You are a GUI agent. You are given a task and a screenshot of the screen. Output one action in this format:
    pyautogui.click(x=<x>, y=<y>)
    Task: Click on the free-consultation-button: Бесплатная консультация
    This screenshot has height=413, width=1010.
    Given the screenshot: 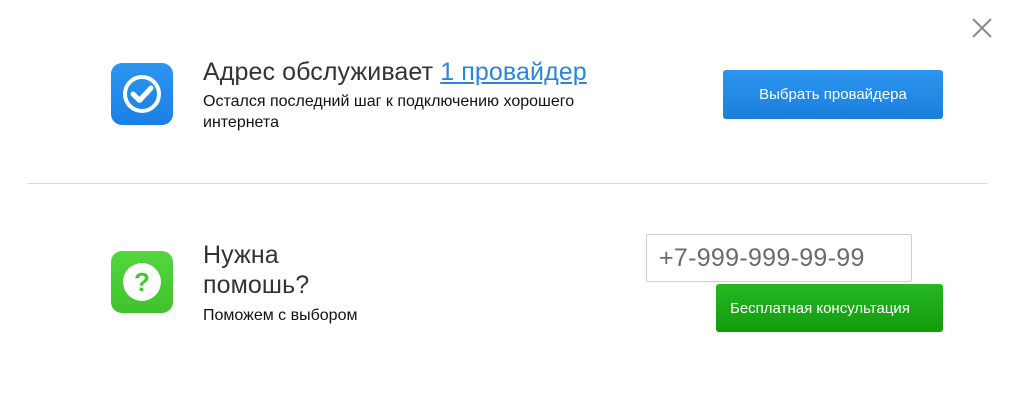 What is the action you would take?
    pyautogui.click(x=829, y=308)
    